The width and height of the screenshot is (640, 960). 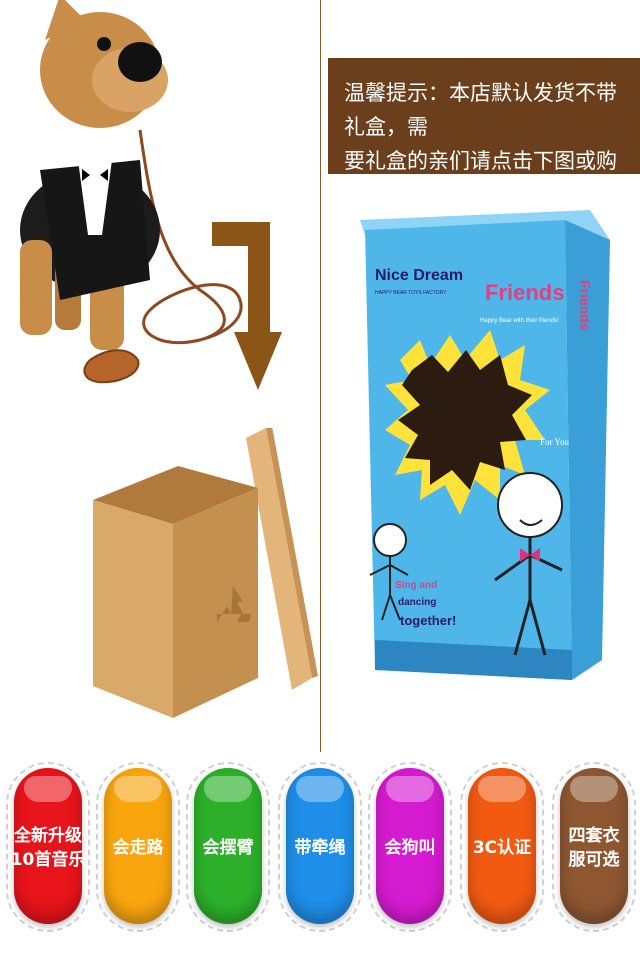 I want to click on feature-badge: 带牵绳, so click(x=320, y=847).